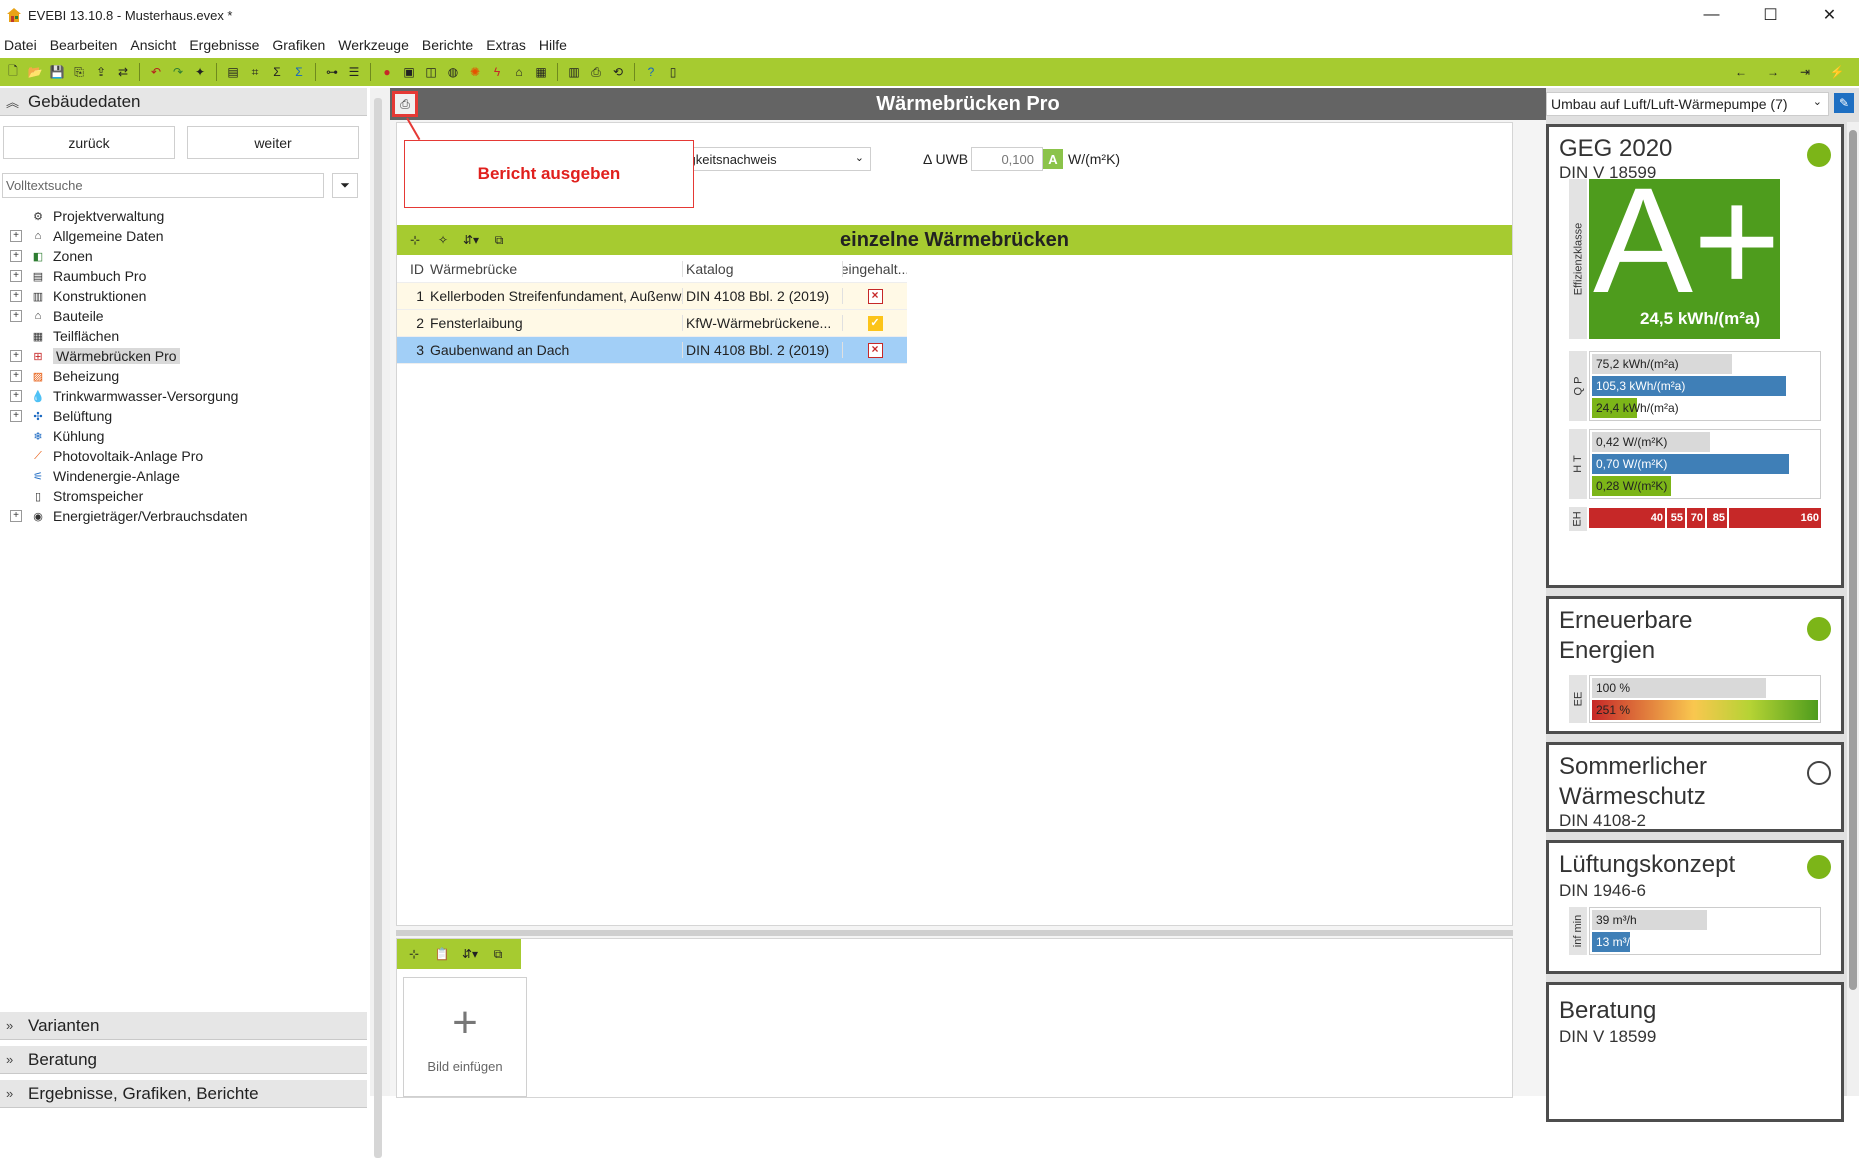 The height and width of the screenshot is (1158, 1859). I want to click on tree-item-raumbuch-pro: + ▤ Raumbuch Pro, so click(185, 276).